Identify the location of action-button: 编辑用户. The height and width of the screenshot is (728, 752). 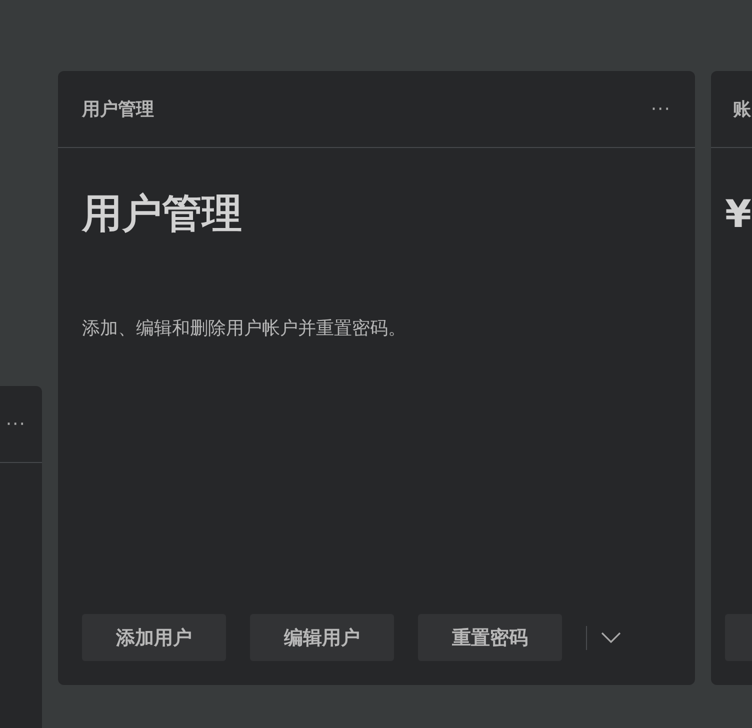
(322, 637).